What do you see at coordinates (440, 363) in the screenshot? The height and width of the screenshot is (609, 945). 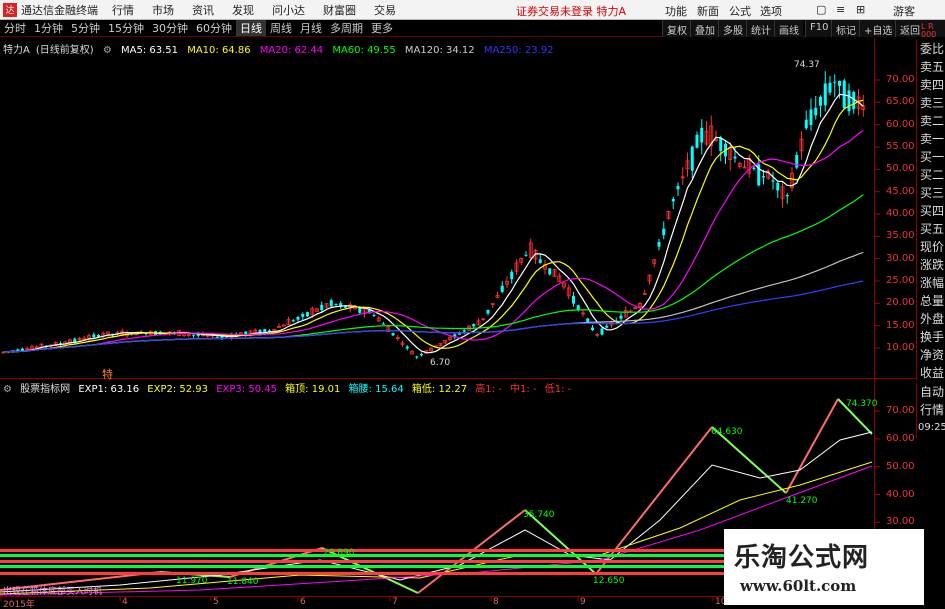 I see `low-annotation: 6.70` at bounding box center [440, 363].